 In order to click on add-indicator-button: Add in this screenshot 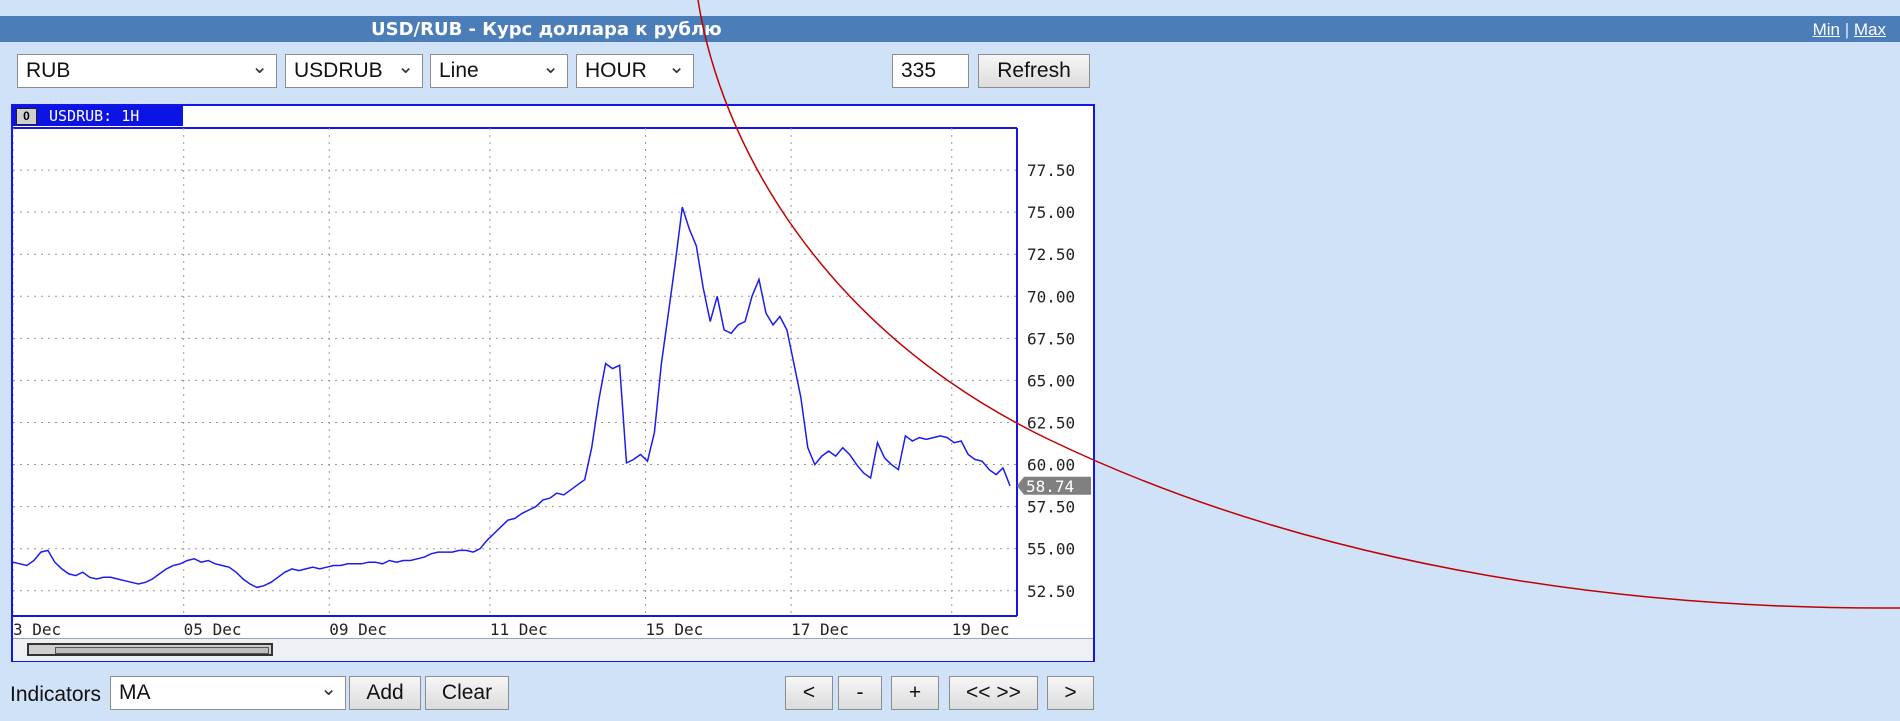, I will do `click(385, 693)`.